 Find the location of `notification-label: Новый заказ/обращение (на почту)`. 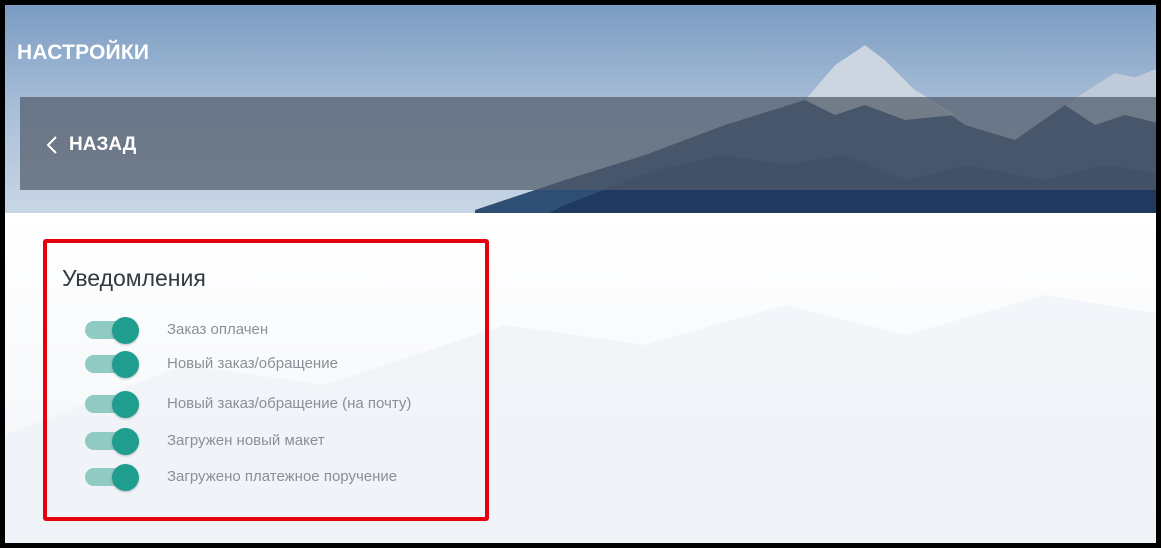

notification-label: Новый заказ/обращение (на почту) is located at coordinates (289, 403).